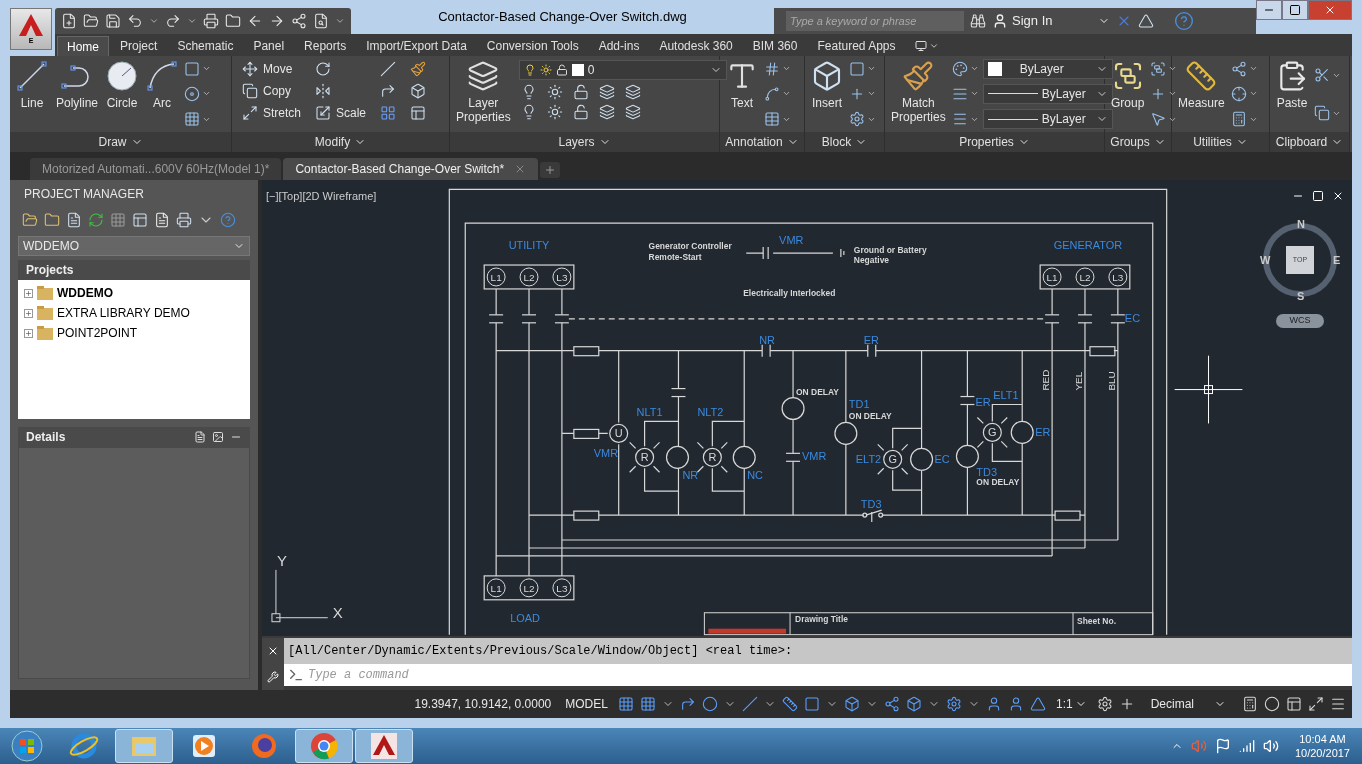 This screenshot has width=1362, height=764. What do you see at coordinates (205, 46) in the screenshot?
I see `ribbon-tab: Schematic` at bounding box center [205, 46].